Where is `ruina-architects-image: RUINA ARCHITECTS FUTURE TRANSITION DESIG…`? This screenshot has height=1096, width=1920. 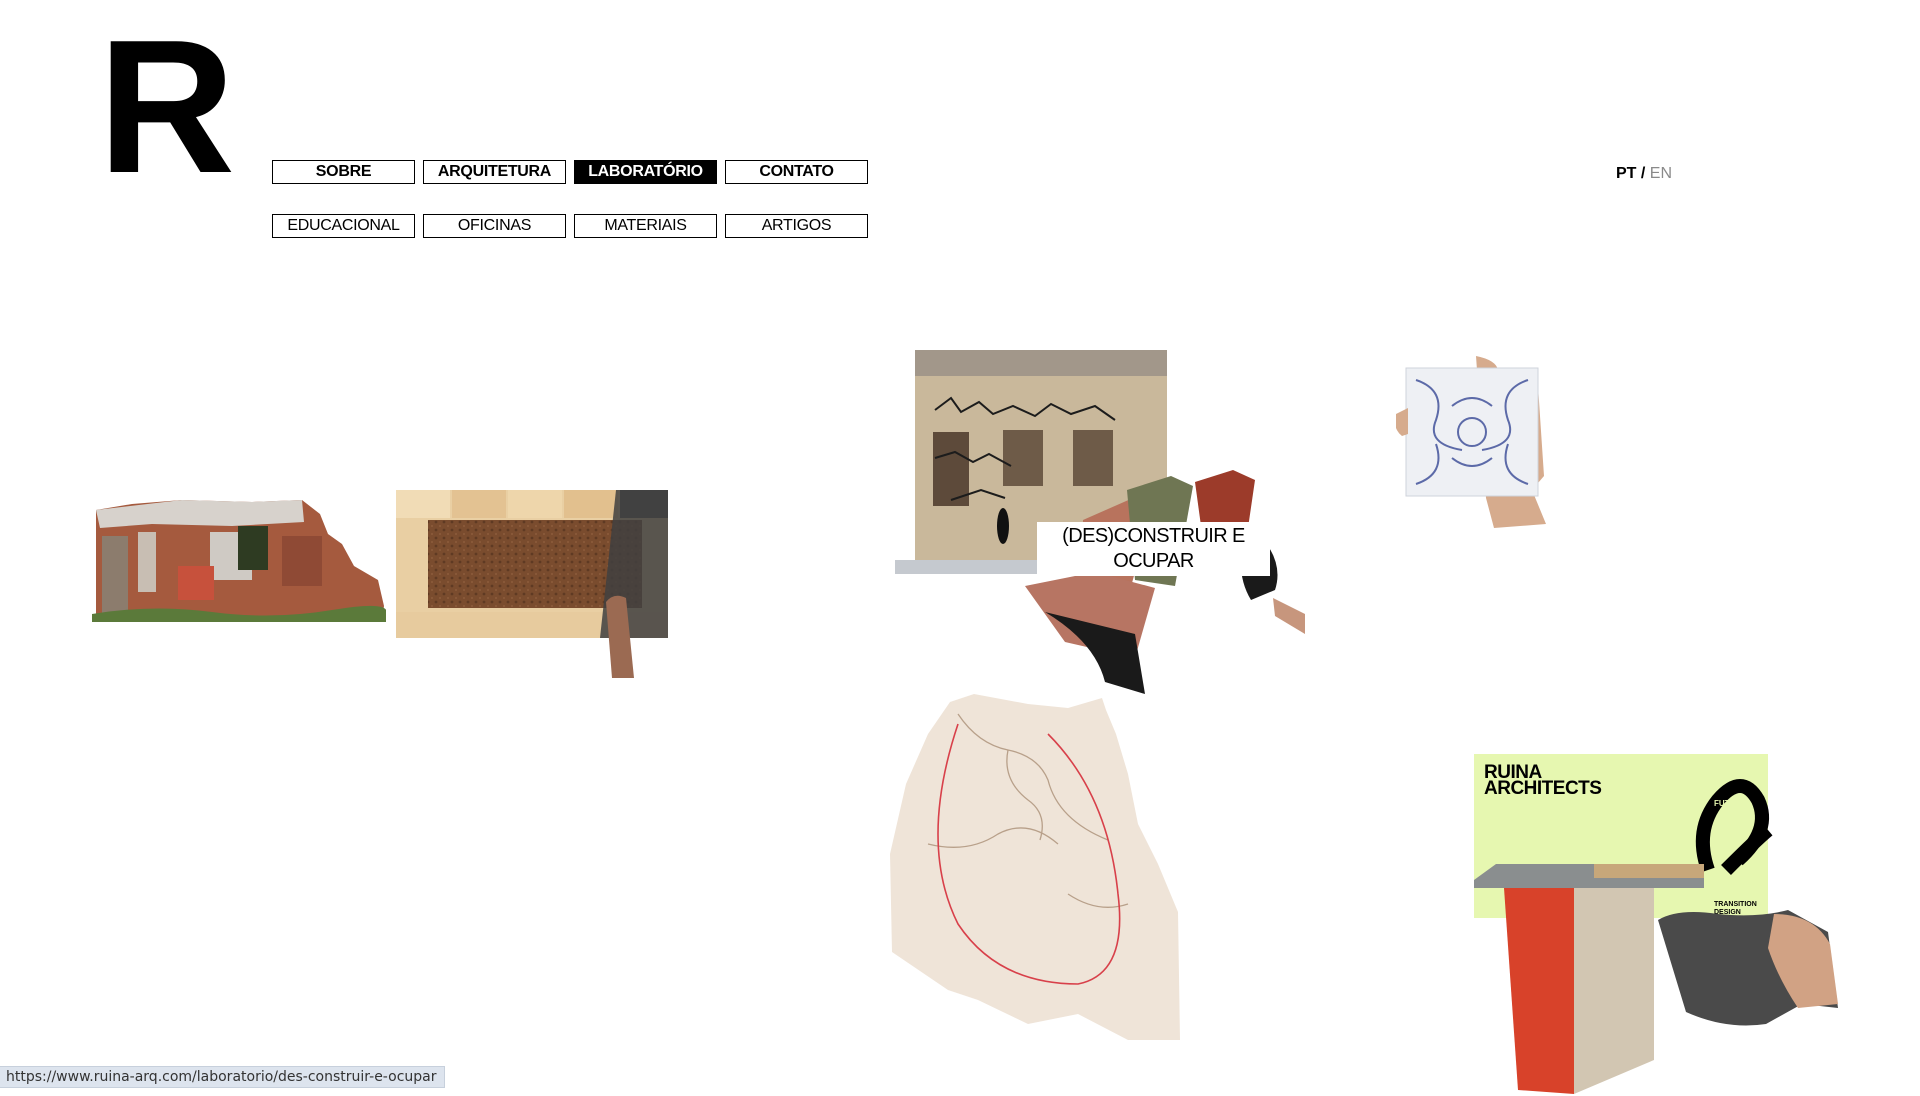 ruina-architects-image: RUINA ARCHITECTS FUTURE TRANSITION DESIG… is located at coordinates (1656, 925).